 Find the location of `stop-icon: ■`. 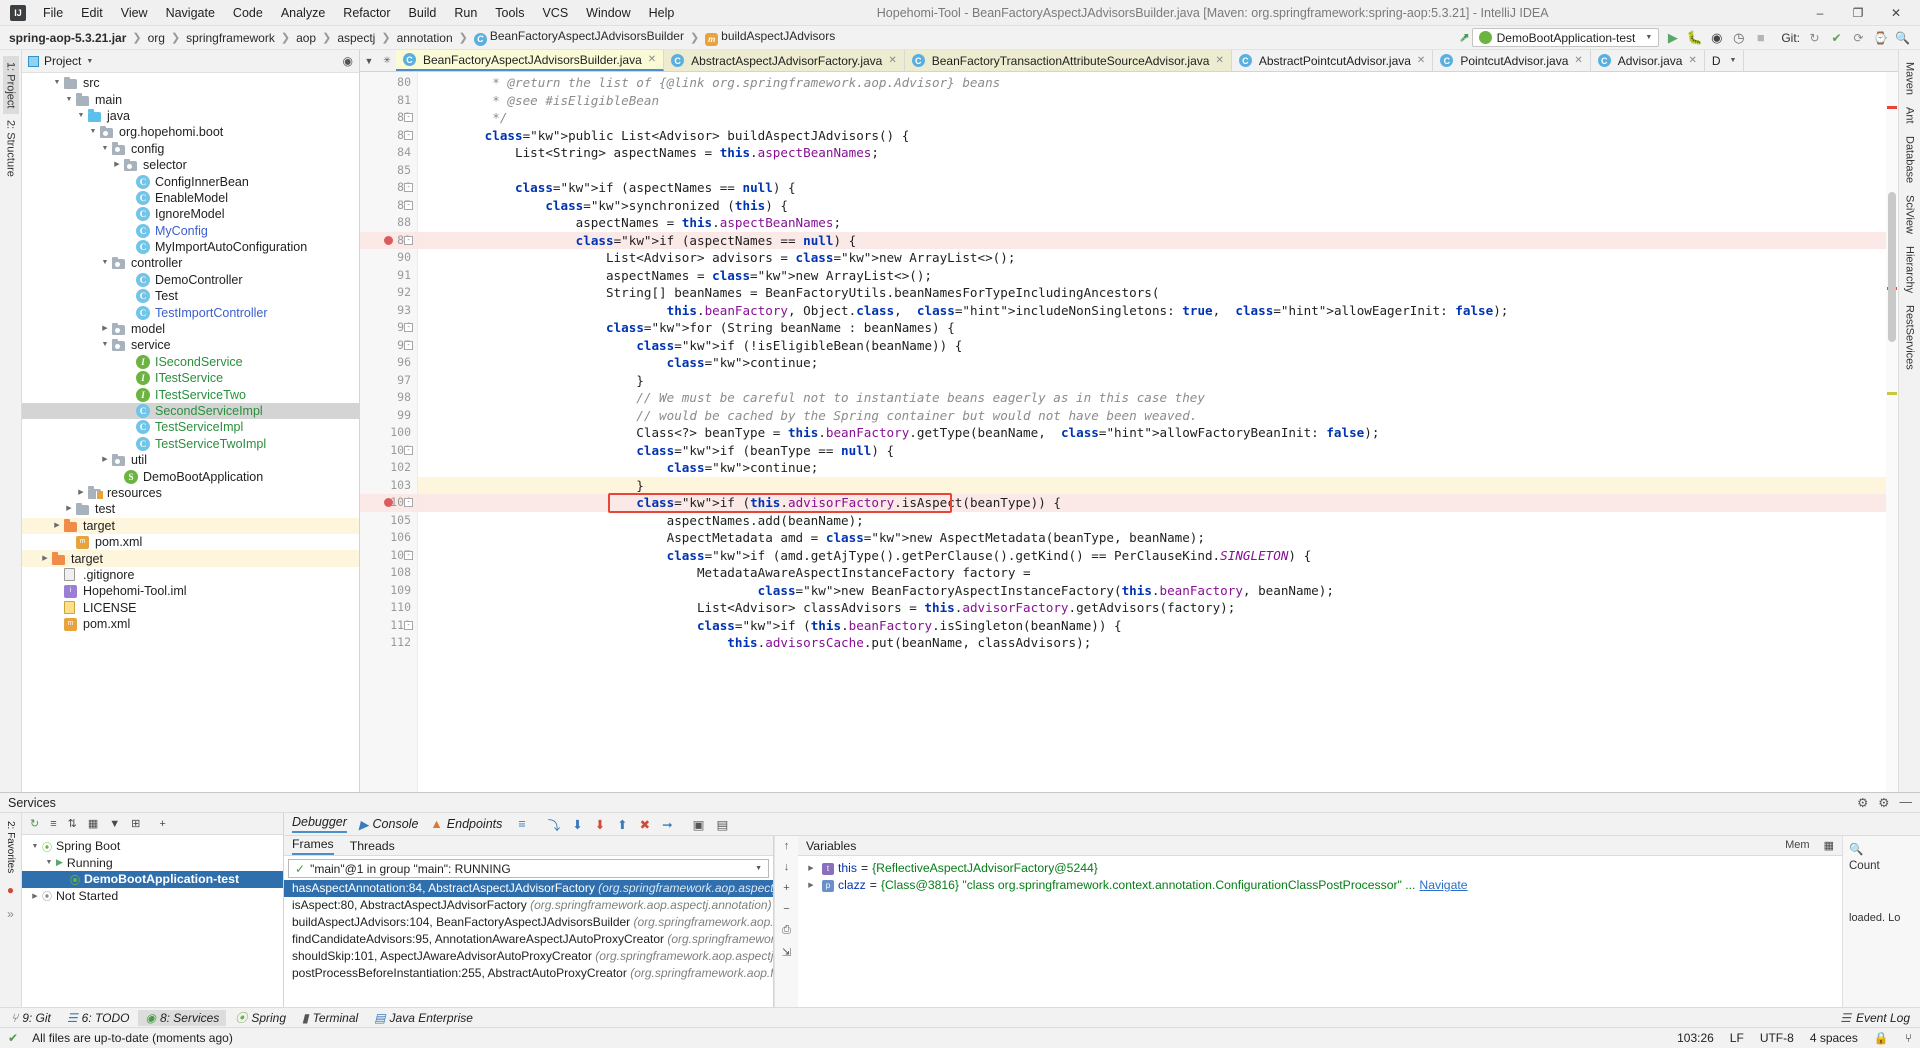

stop-icon: ■ is located at coordinates (1760, 37).